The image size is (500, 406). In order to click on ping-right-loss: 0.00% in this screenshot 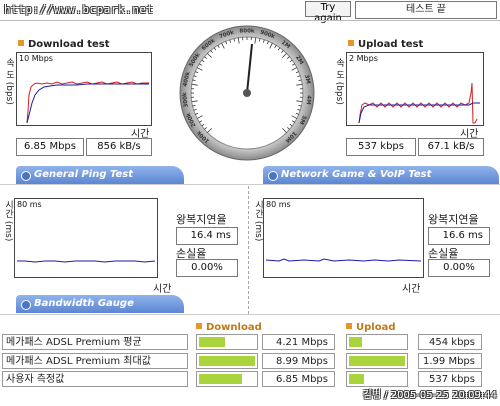, I will do `click(459, 268)`.